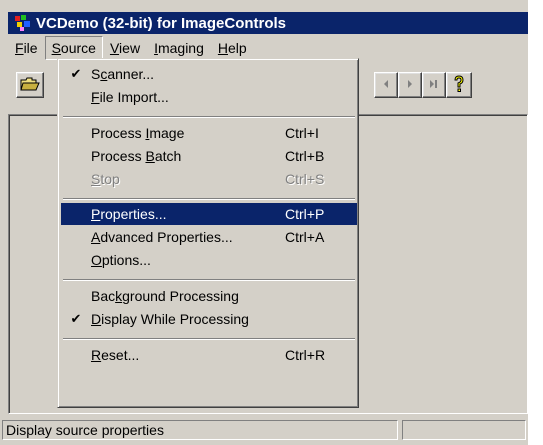 Image resolution: width=543 pixels, height=445 pixels. What do you see at coordinates (305, 156) in the screenshot?
I see `menu-item-shortcut: Ctrl+B` at bounding box center [305, 156].